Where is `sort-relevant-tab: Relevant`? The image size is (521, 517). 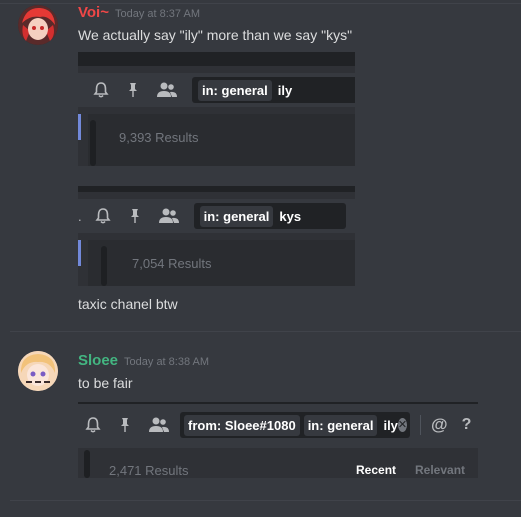
sort-relevant-tab: Relevant is located at coordinates (440, 470).